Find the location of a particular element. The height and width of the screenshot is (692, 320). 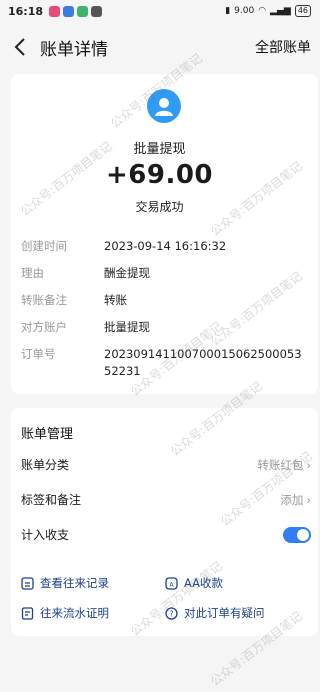

transaction-title: 批量提现 is located at coordinates (159, 149).